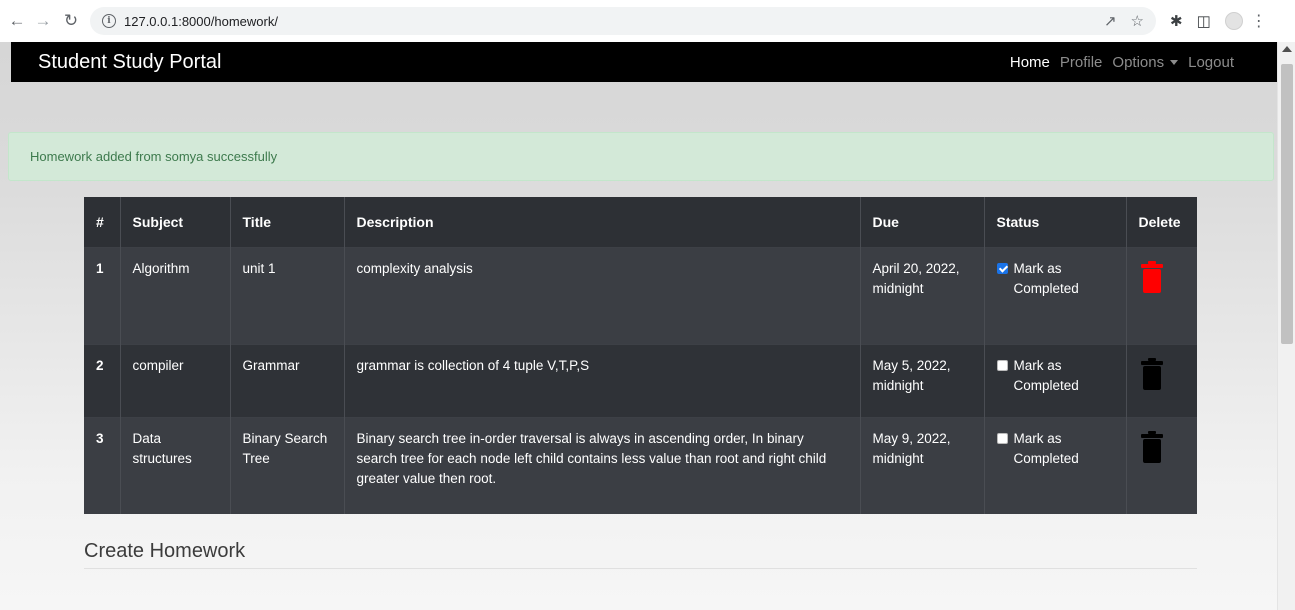  What do you see at coordinates (1287, 49) in the screenshot?
I see `scroll-up-arrow-icon` at bounding box center [1287, 49].